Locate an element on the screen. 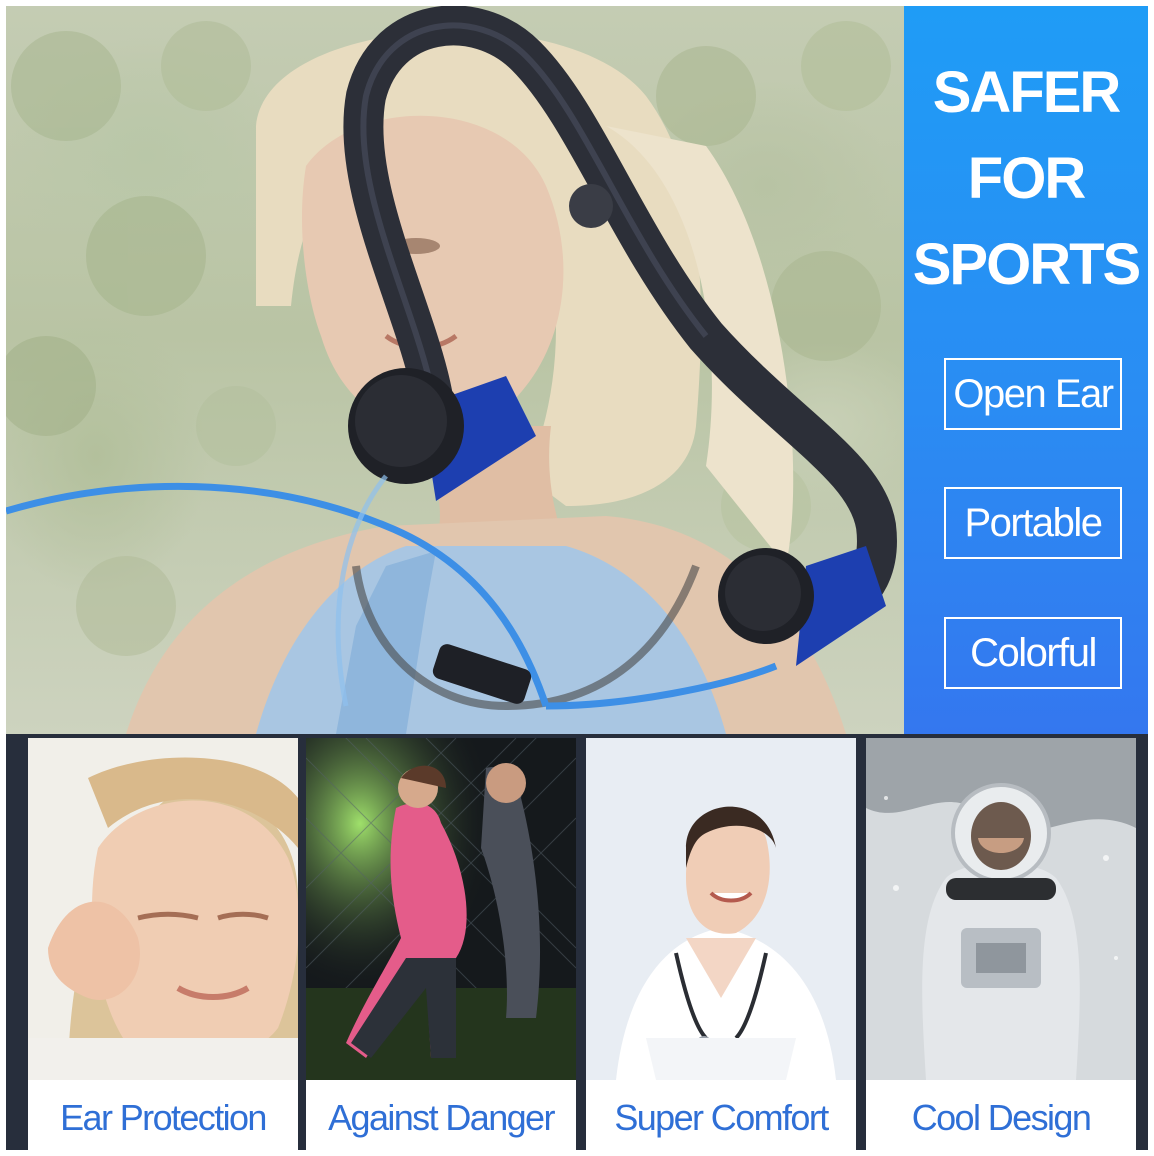 The image size is (1154, 1156). card-label: Ear Protection is located at coordinates (163, 1117).